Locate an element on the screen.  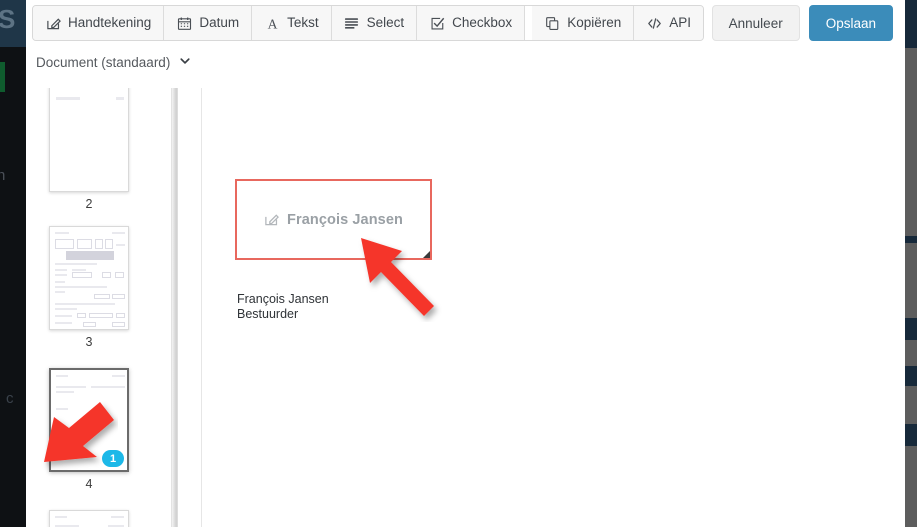
caption-line-role: Bestuurder is located at coordinates (268, 314).